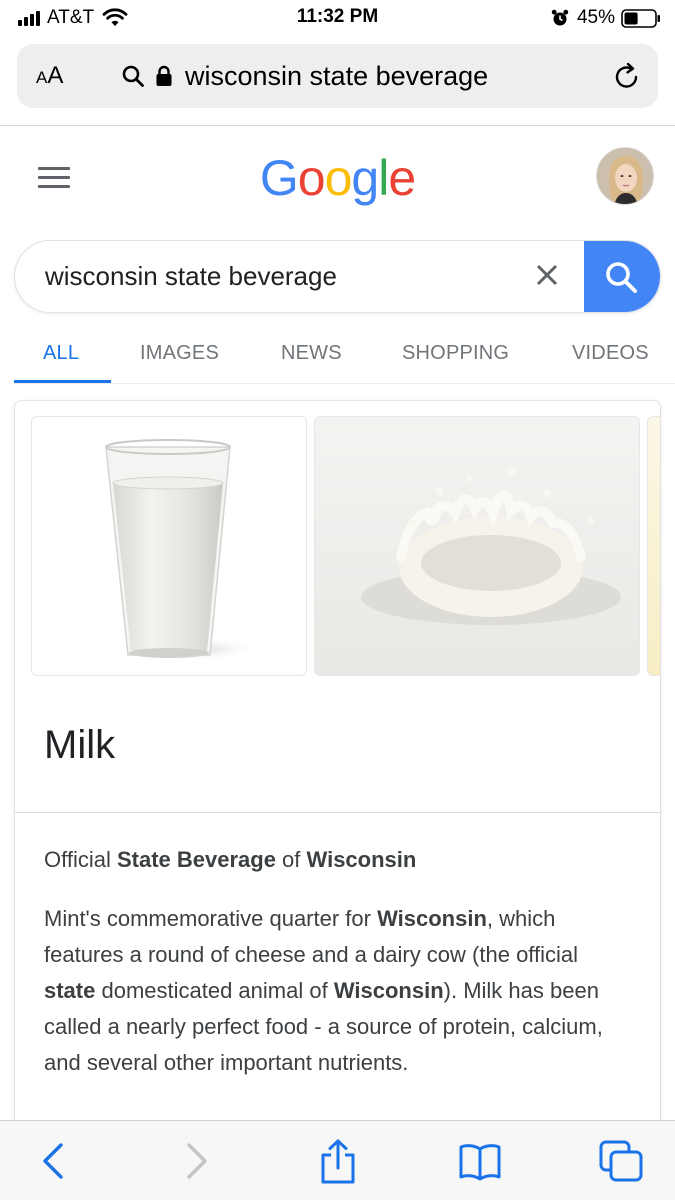 Image resolution: width=675 pixels, height=1200 pixels. Describe the element at coordinates (311, 353) in the screenshot. I see `tab-news: NEWS` at that location.